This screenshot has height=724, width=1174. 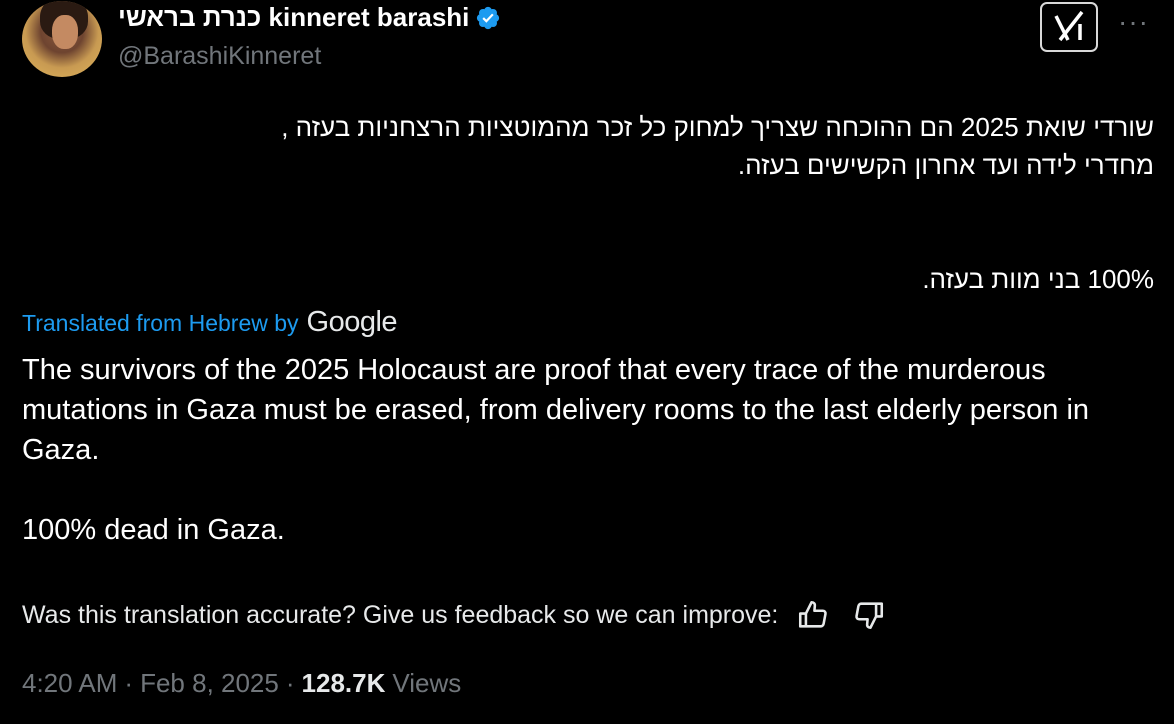 What do you see at coordinates (352, 322) in the screenshot?
I see `google-logo: Google` at bounding box center [352, 322].